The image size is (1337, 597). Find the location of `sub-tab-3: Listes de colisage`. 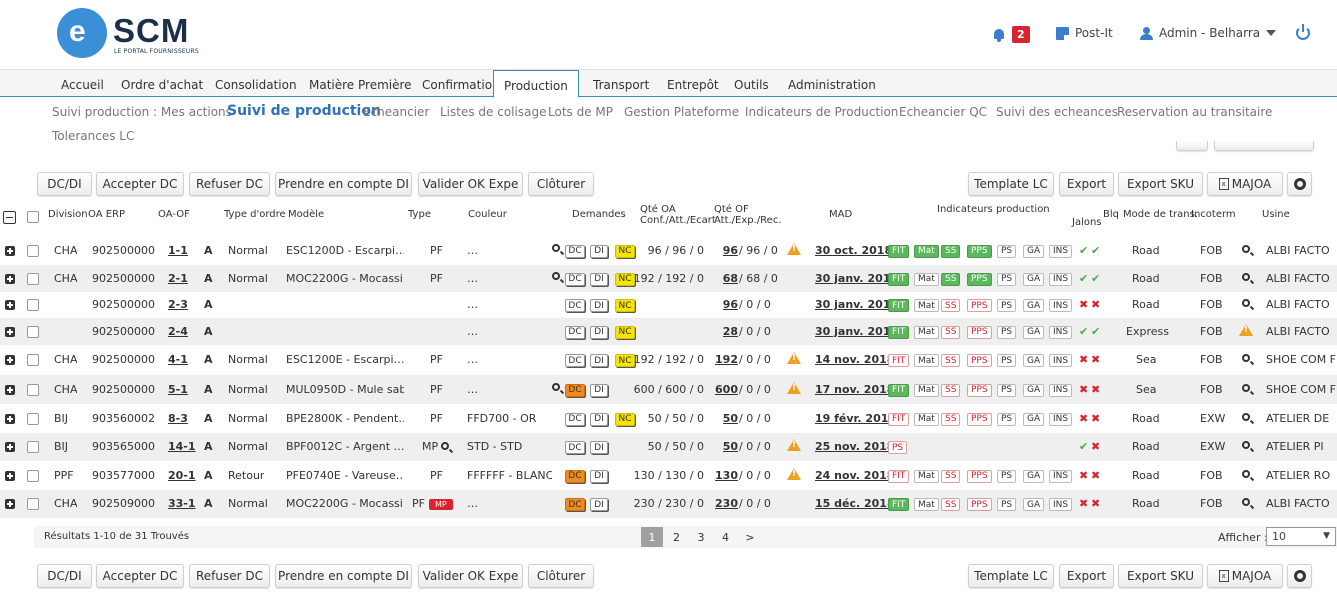

sub-tab-3: Listes de colisage is located at coordinates (493, 112).